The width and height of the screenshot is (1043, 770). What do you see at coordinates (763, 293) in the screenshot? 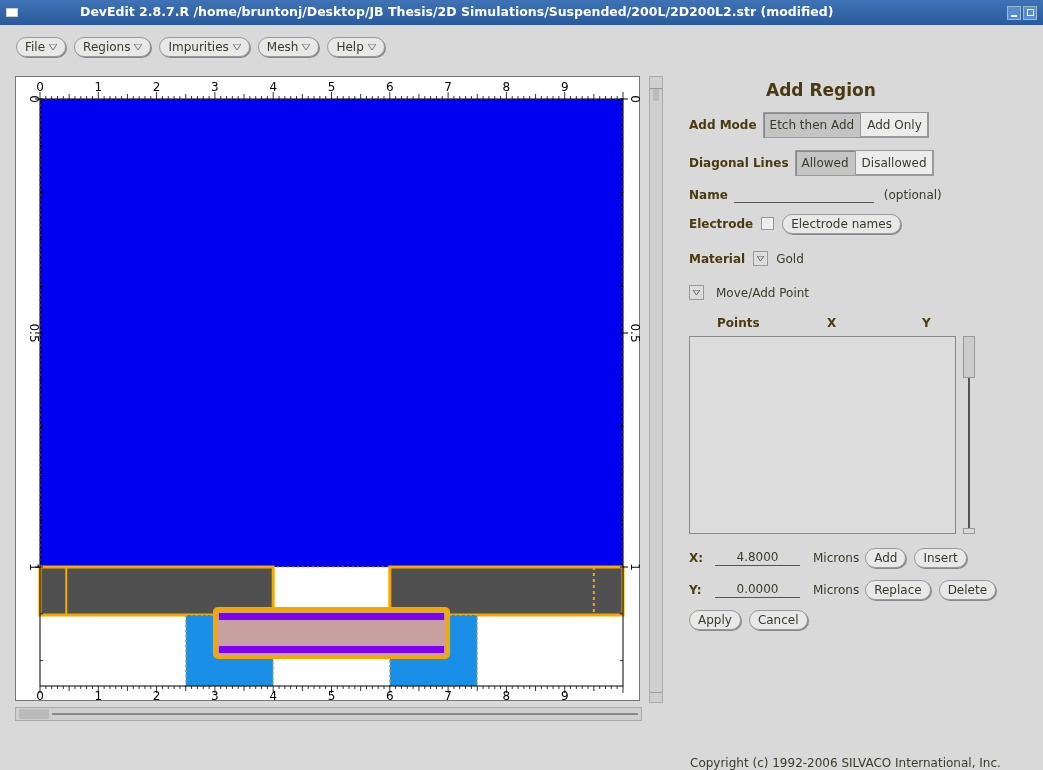
I see `point-mode-label: Move/Add Point` at bounding box center [763, 293].